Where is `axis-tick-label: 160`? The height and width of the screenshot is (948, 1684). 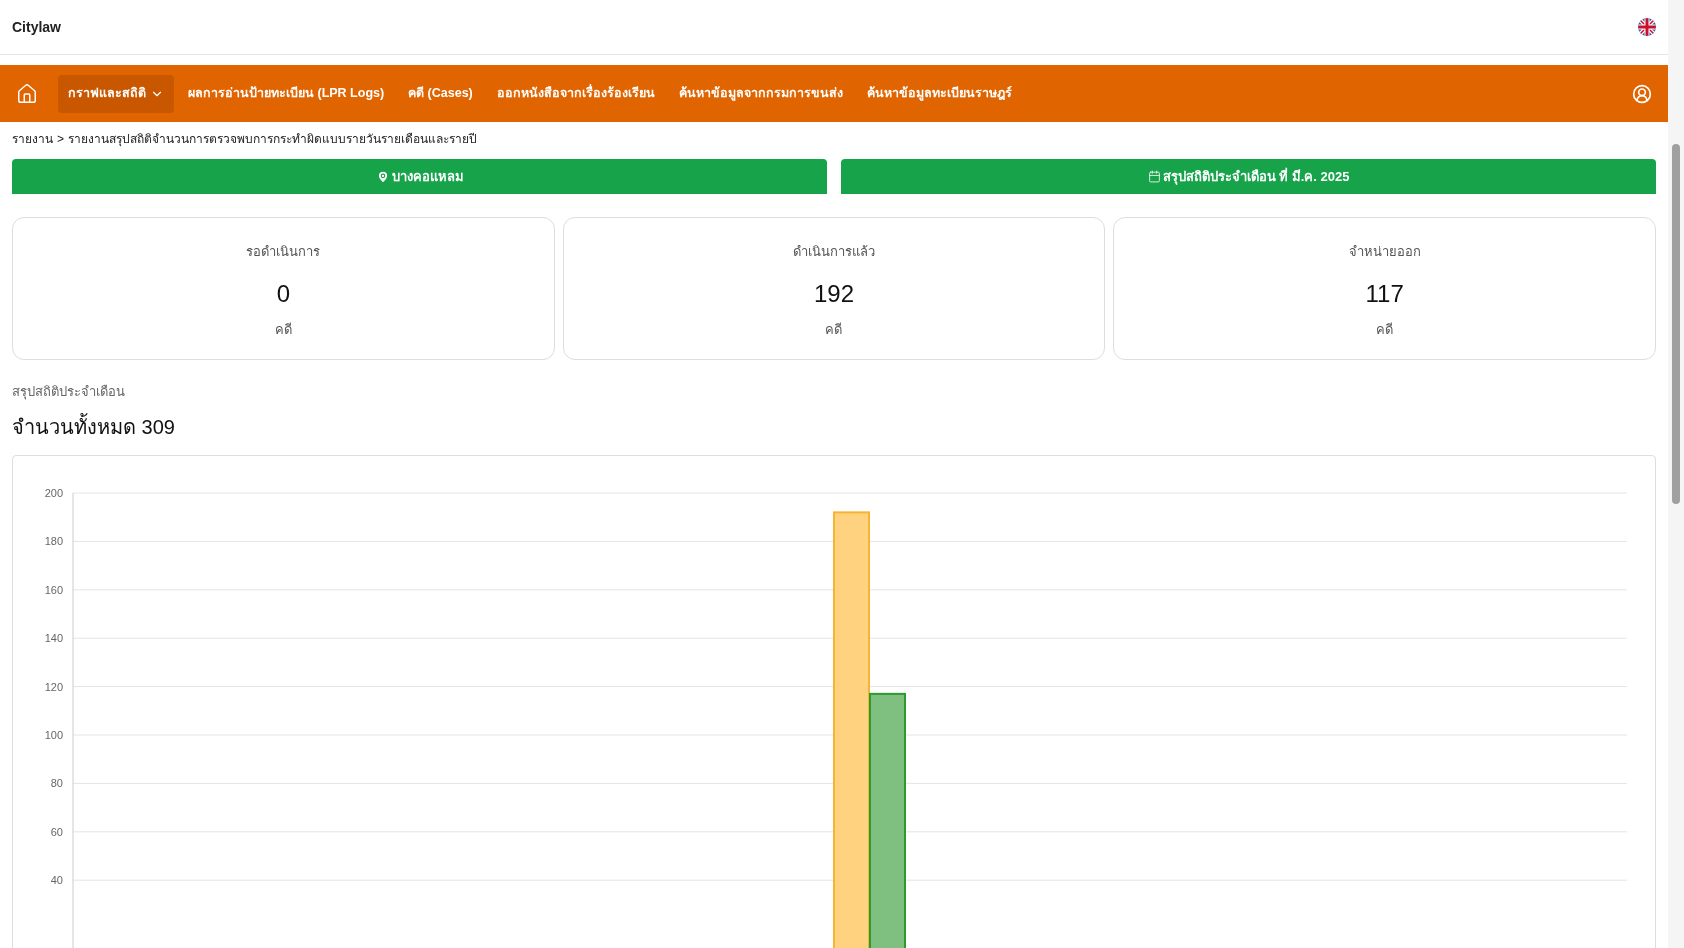
axis-tick-label: 160 is located at coordinates (53, 589).